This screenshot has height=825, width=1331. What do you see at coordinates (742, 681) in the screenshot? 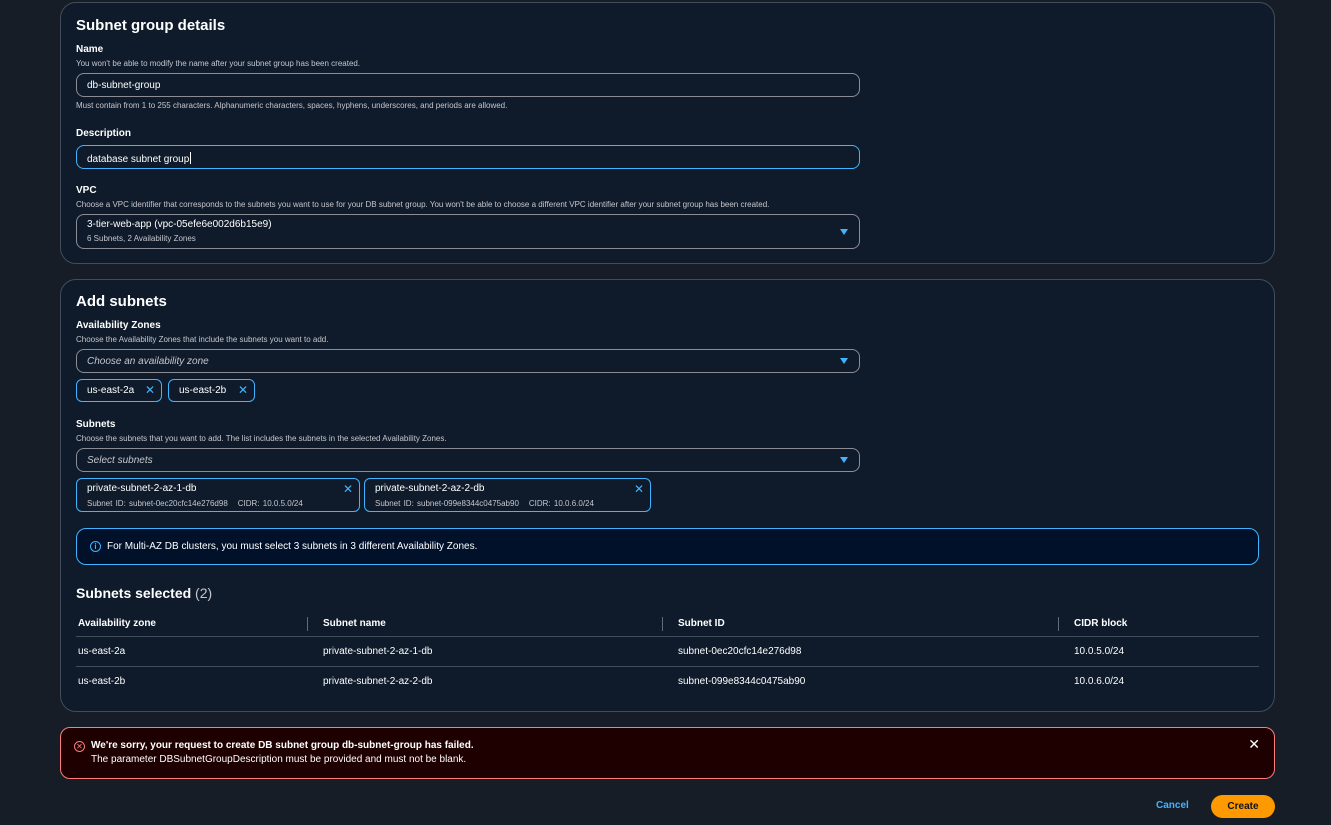
I see `table-cell: subnet-099e8344c0475ab90` at bounding box center [742, 681].